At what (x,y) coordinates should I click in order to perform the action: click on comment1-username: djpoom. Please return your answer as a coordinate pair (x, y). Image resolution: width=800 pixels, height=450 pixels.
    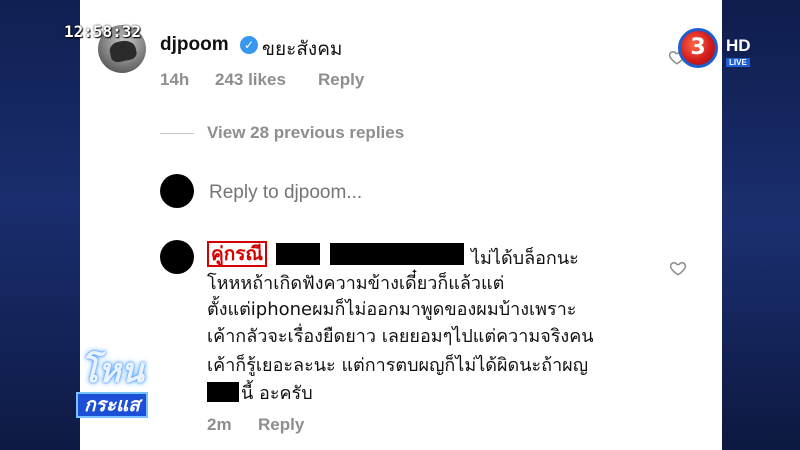
    Looking at the image, I should click on (194, 45).